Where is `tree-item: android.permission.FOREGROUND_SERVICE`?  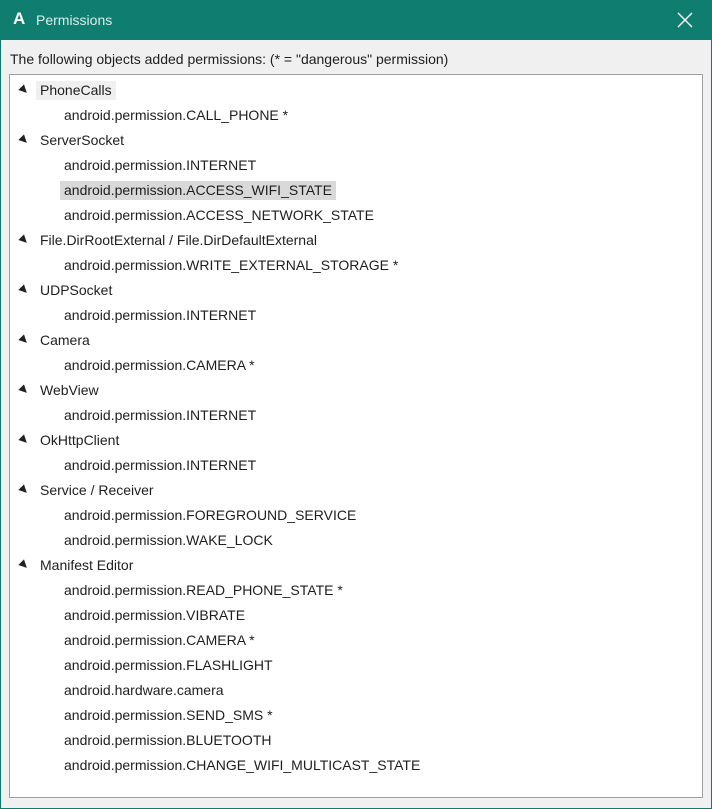
tree-item: android.permission.FOREGROUND_SERVICE is located at coordinates (356, 515).